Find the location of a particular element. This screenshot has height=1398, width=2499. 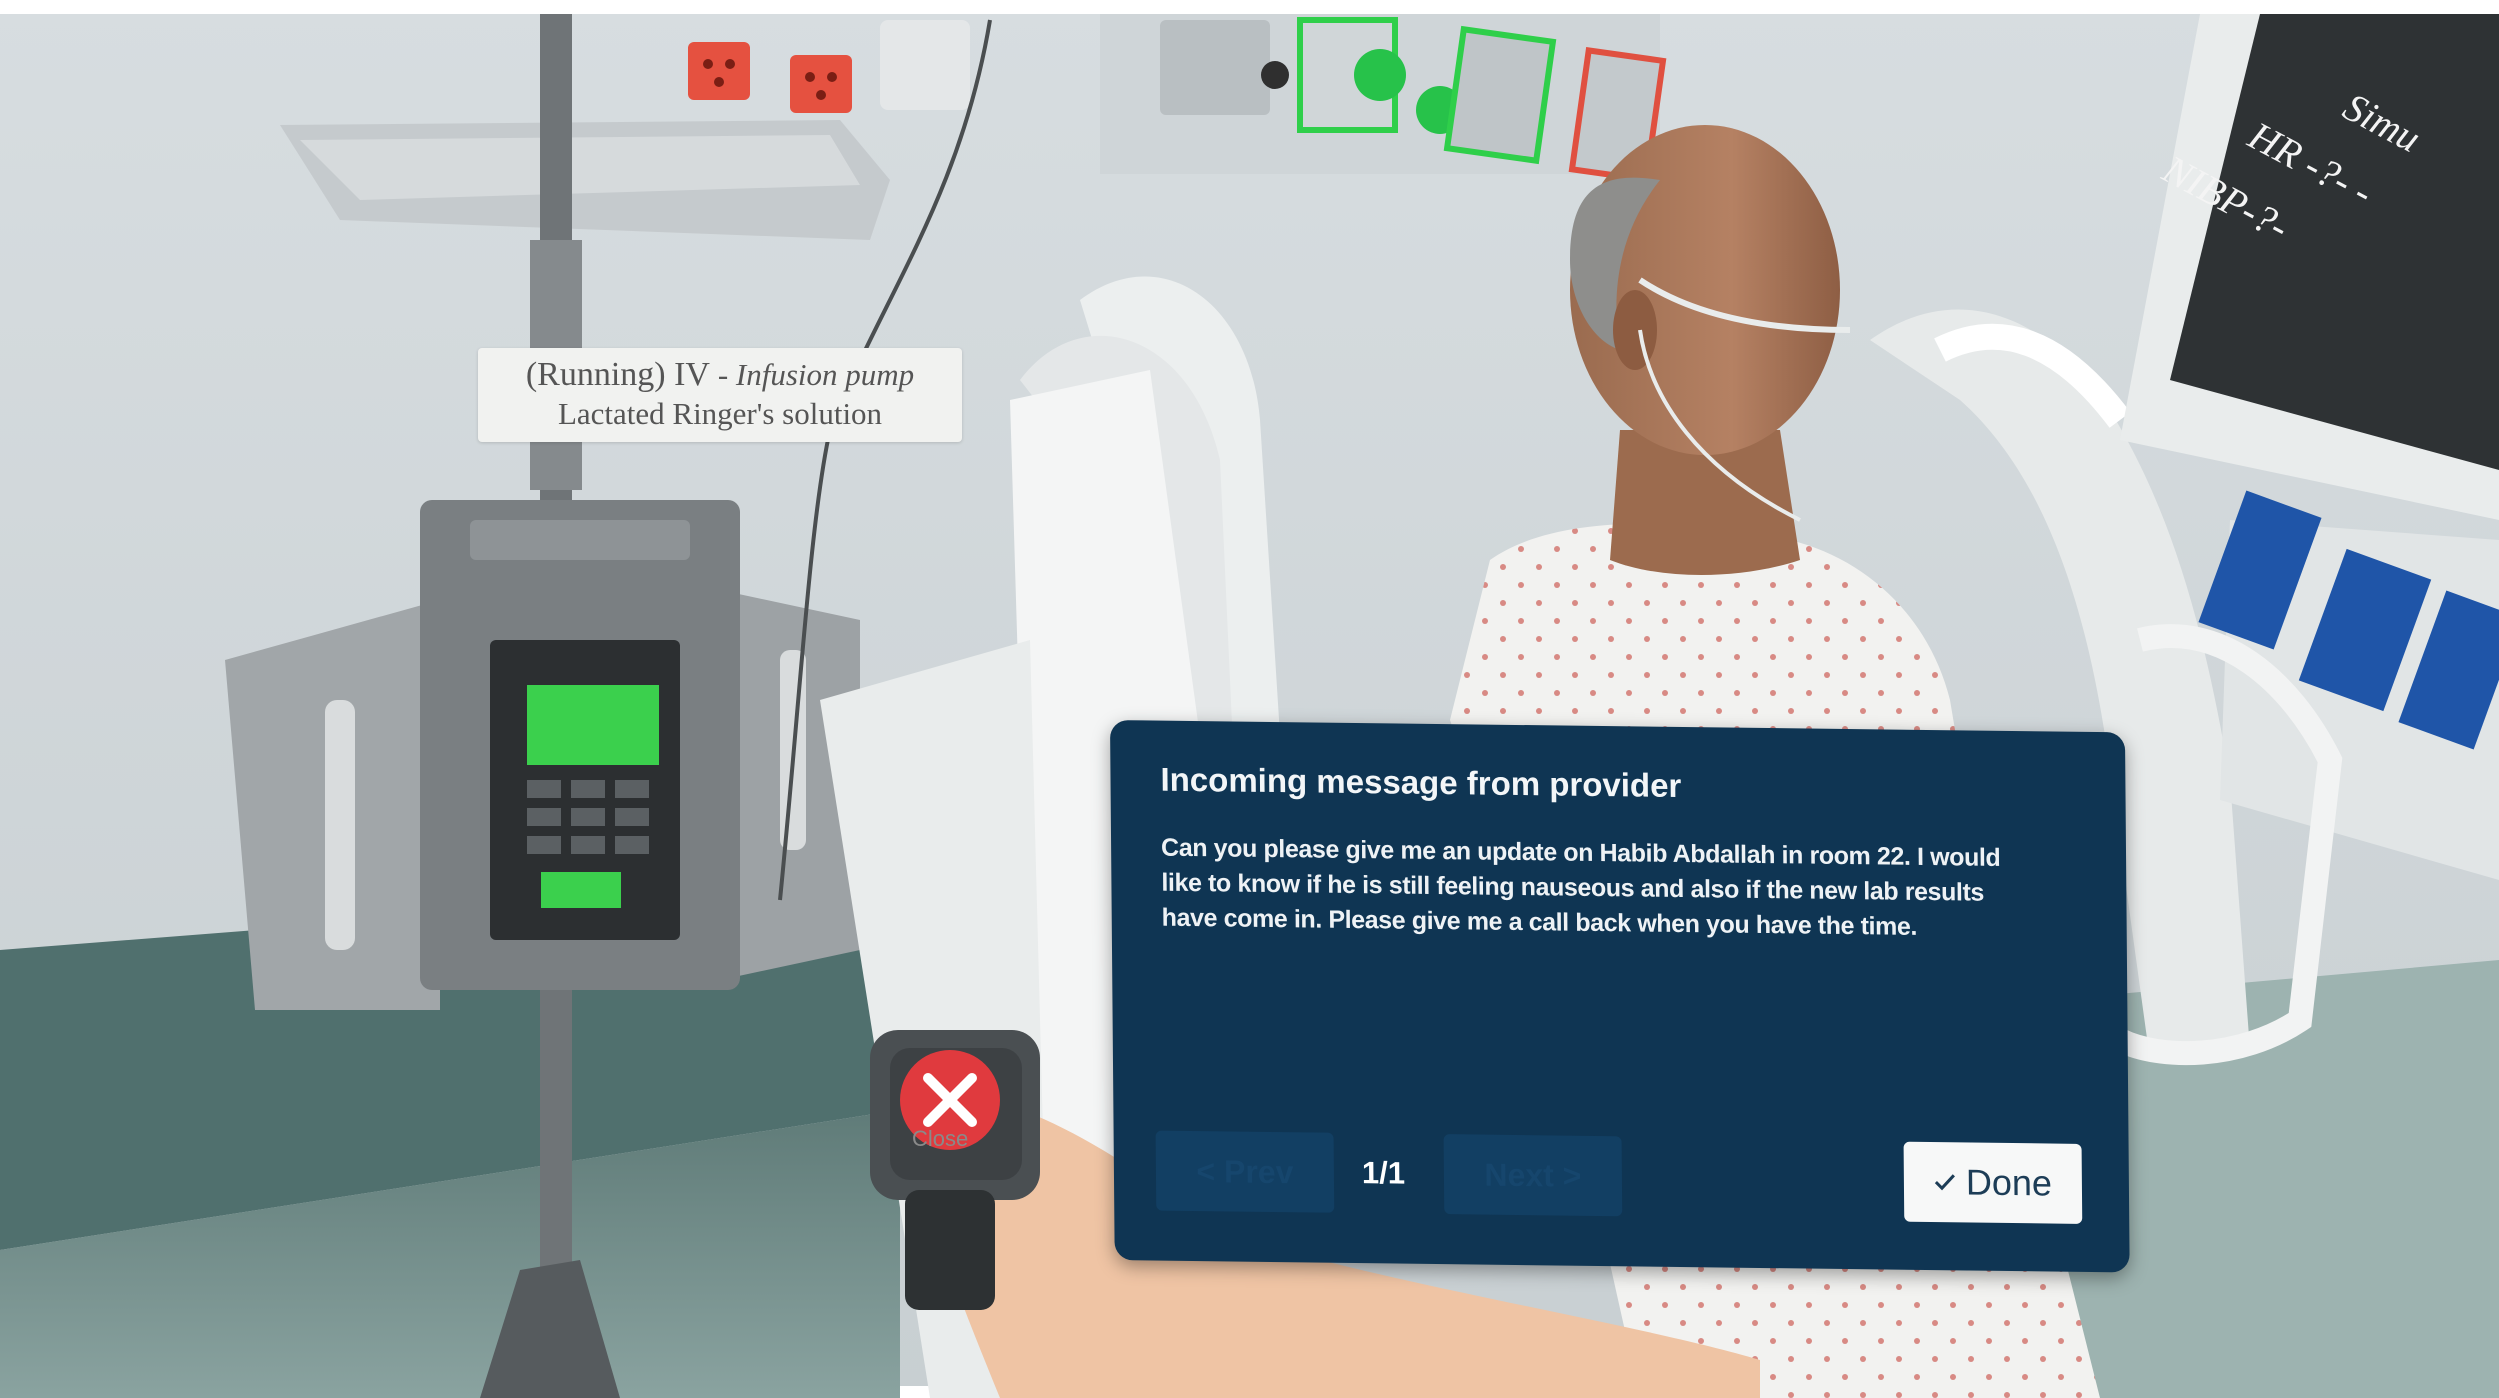

iv-device-type-text: - Infusion pump is located at coordinates (816, 374).